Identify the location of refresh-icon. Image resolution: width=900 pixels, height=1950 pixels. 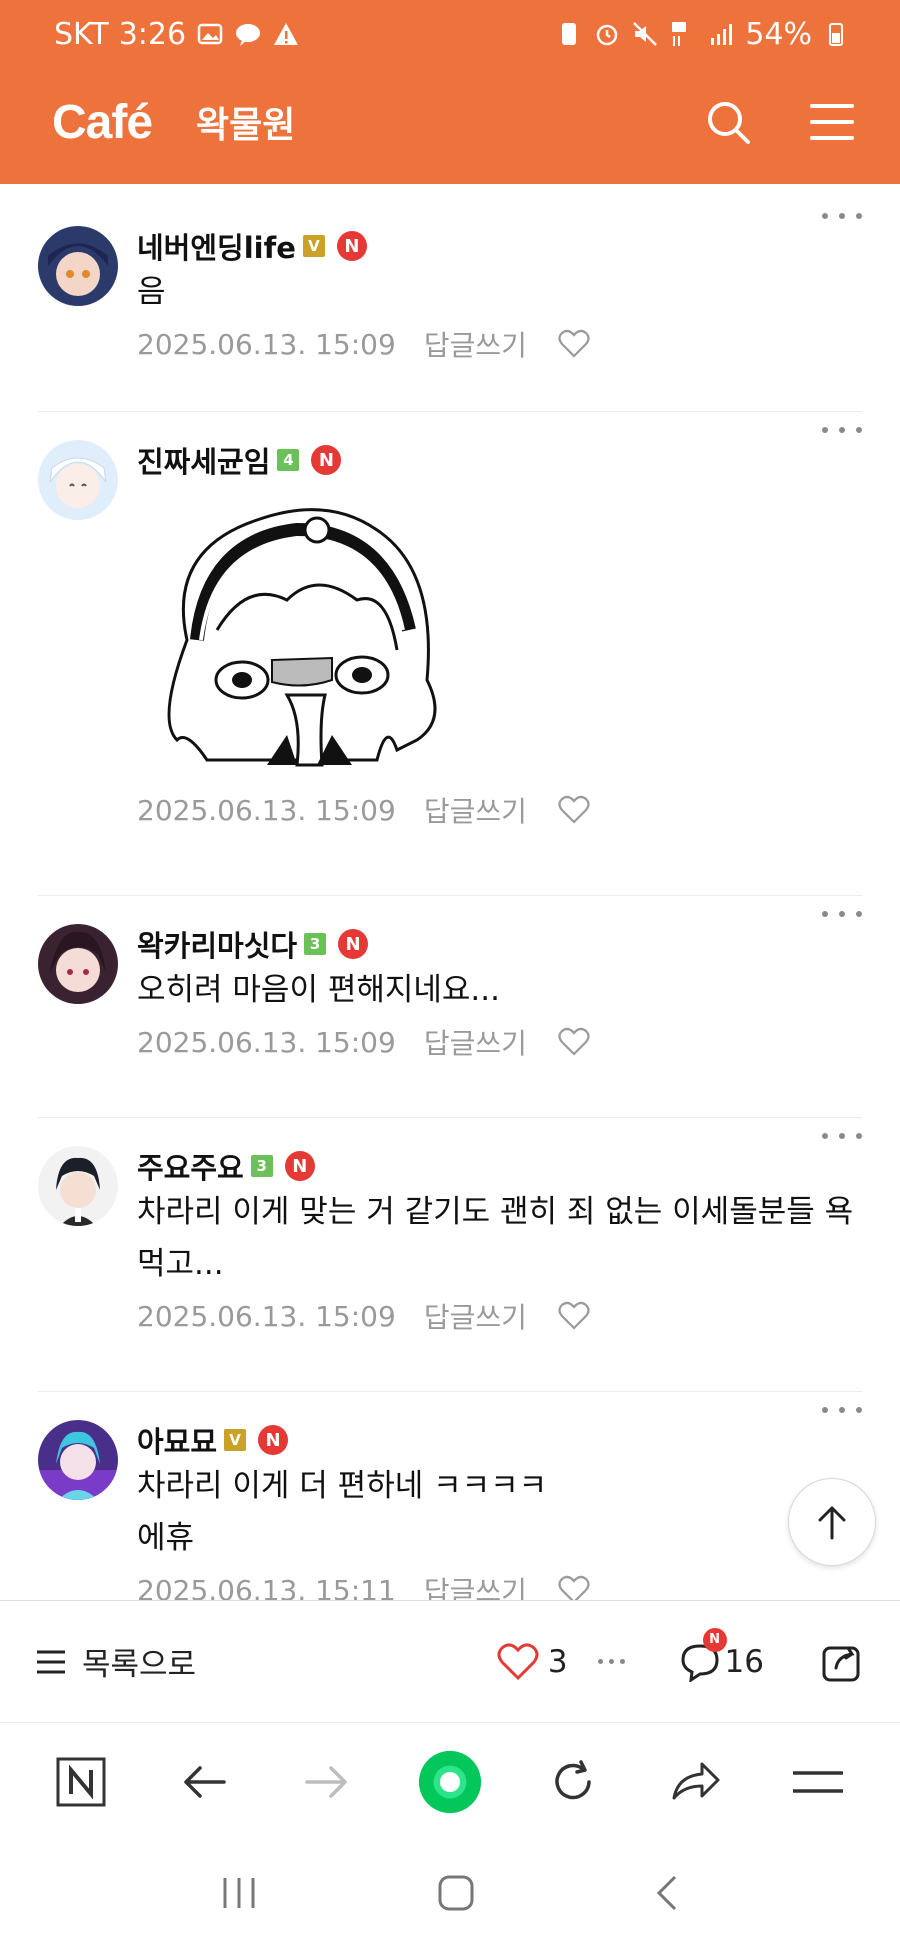
(573, 1779).